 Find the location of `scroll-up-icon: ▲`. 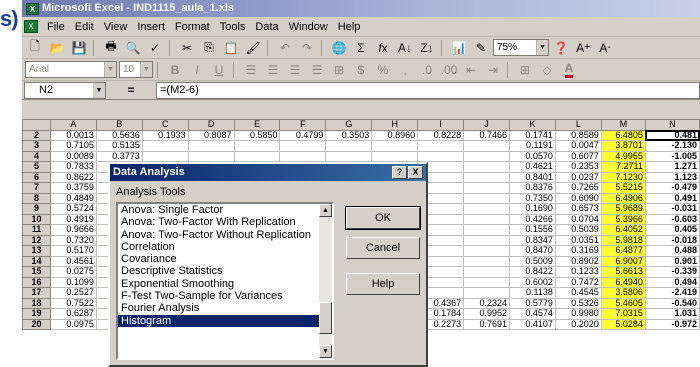

scroll-up-icon: ▲ is located at coordinates (325, 210).